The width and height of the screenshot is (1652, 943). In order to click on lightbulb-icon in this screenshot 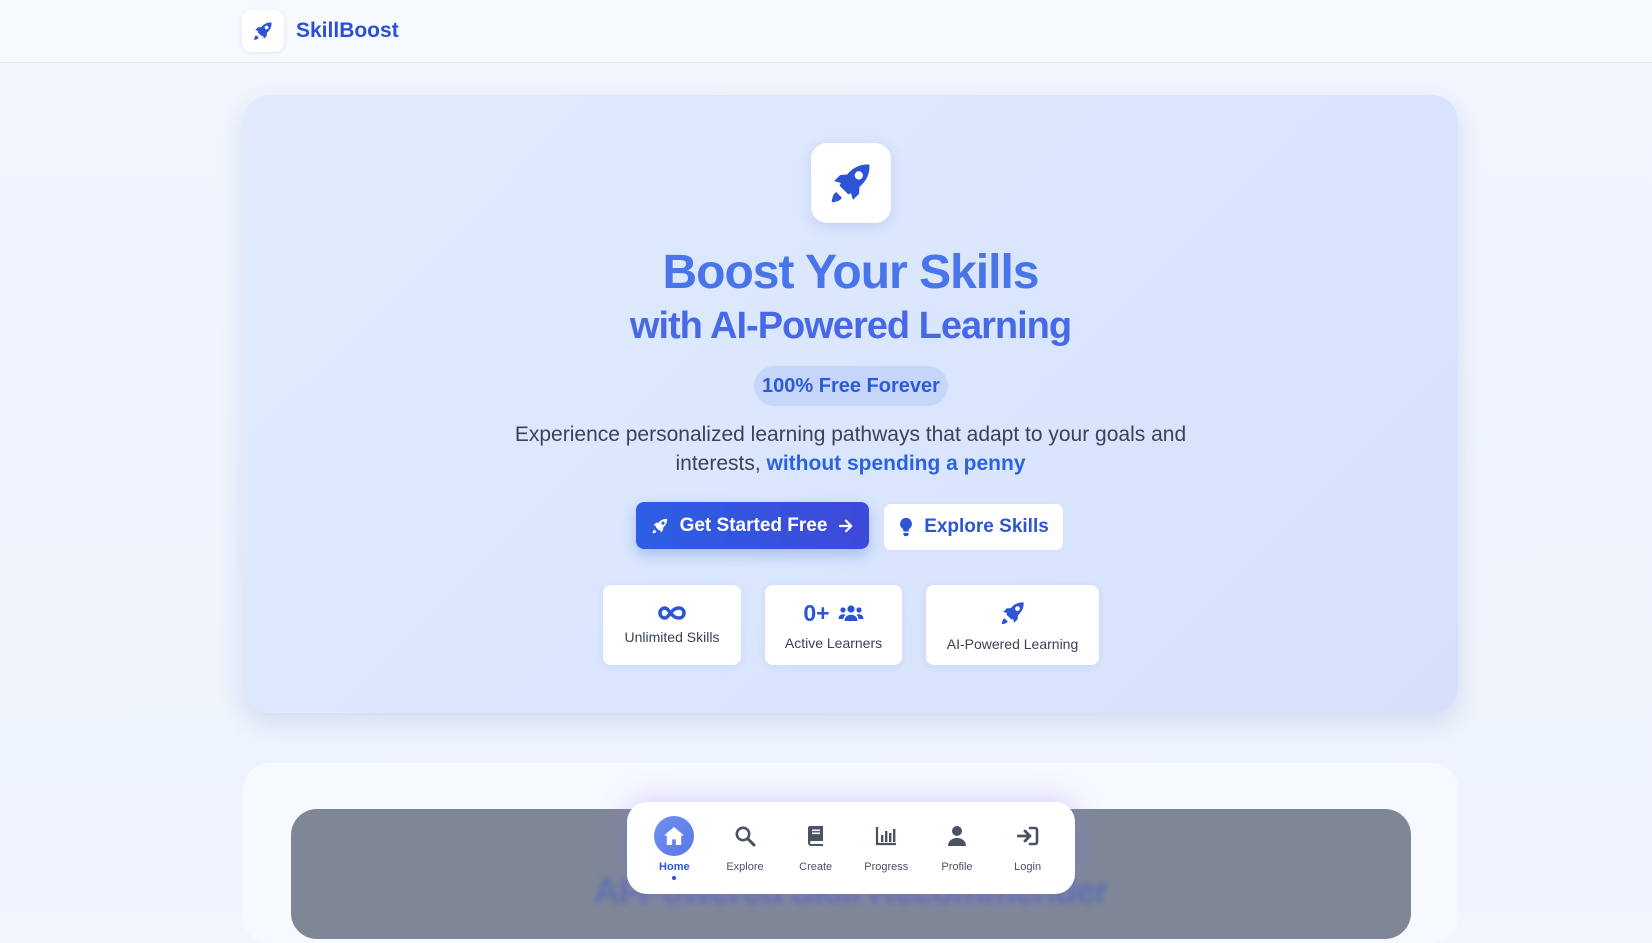, I will do `click(906, 527)`.